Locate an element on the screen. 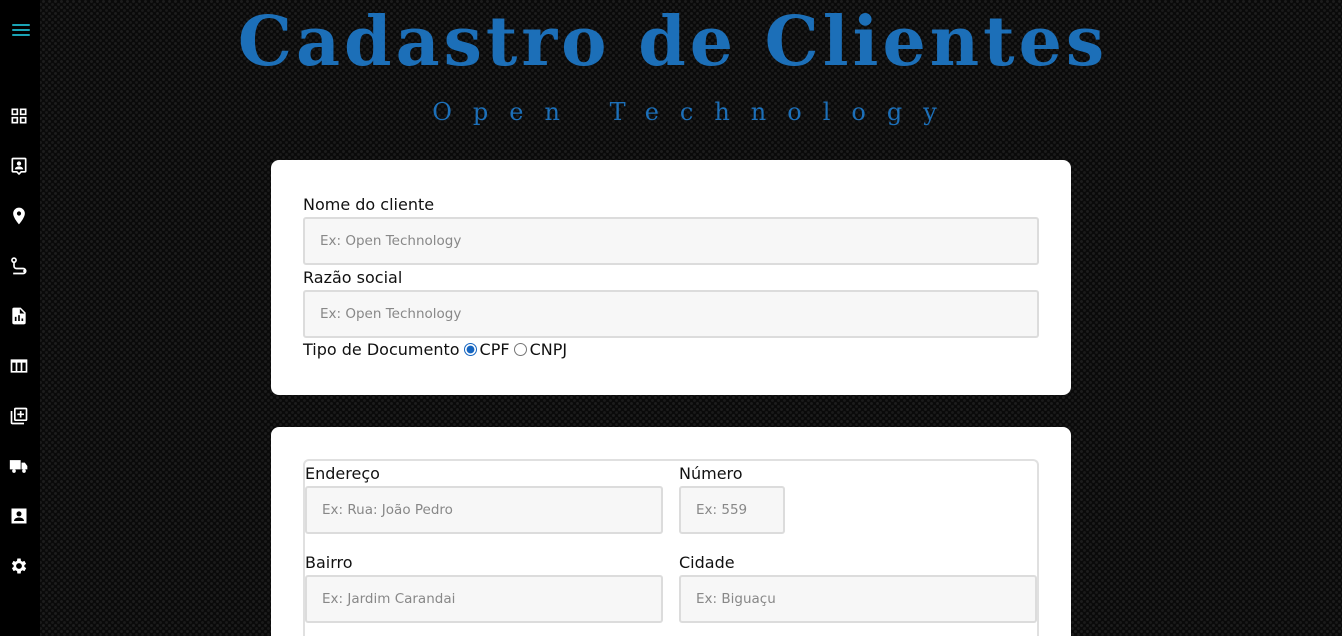 The width and height of the screenshot is (1342, 636). street-label: Endereço is located at coordinates (342, 473).